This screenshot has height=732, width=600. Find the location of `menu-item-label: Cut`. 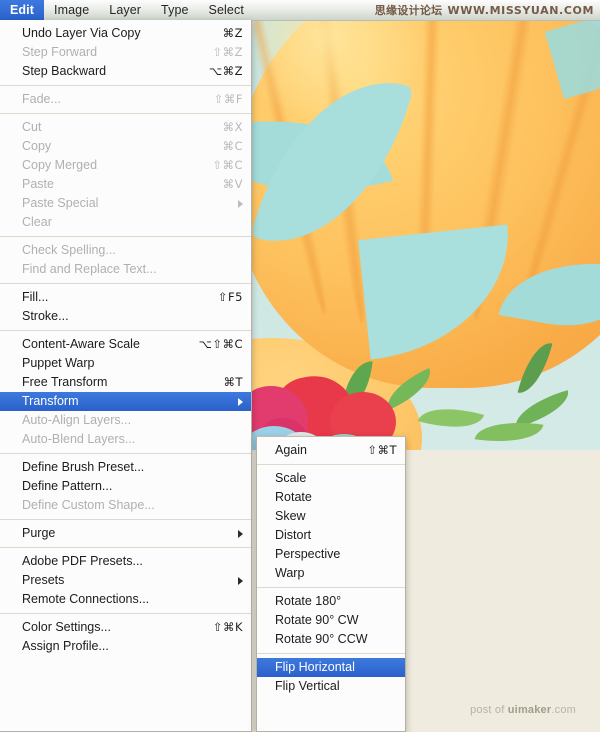

menu-item-label: Cut is located at coordinates (32, 127).